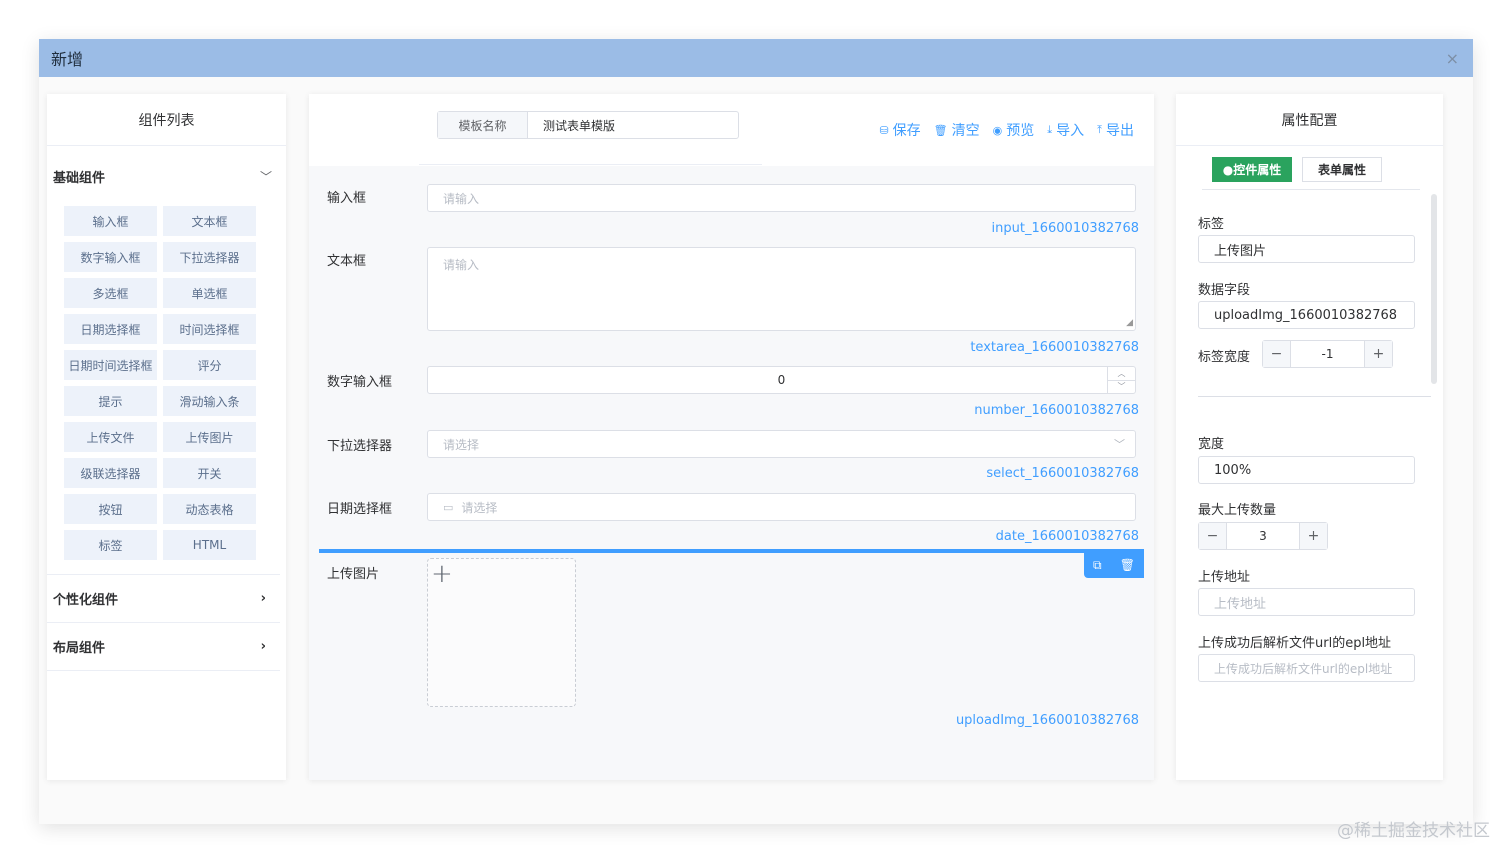 The height and width of the screenshot is (863, 1512). I want to click on template-name-label: 模板名称, so click(483, 125).